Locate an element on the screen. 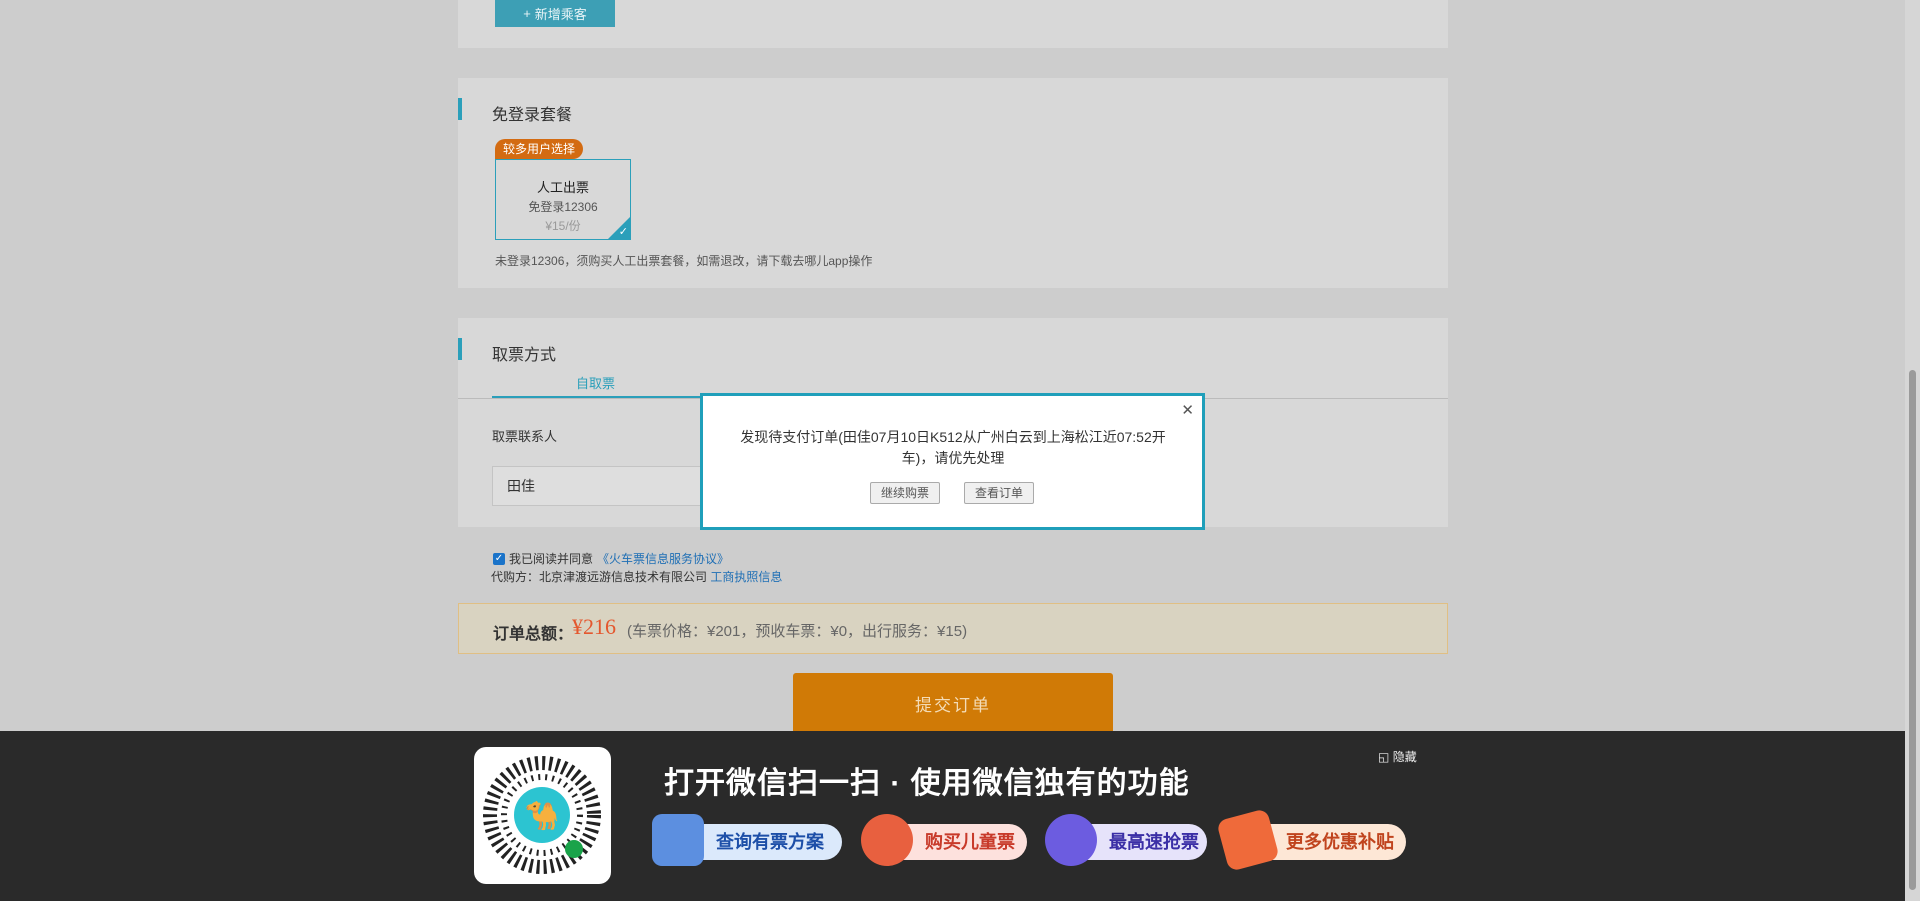 The height and width of the screenshot is (901, 1920). package-name: 人工出票 is located at coordinates (562, 187).